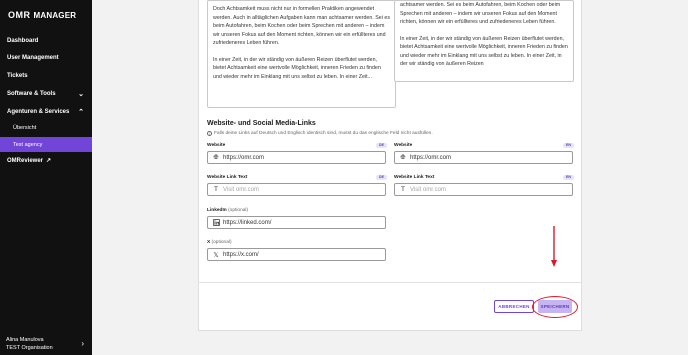  I want to click on omr-manager-logo: OMR MANAGER, so click(42, 15).